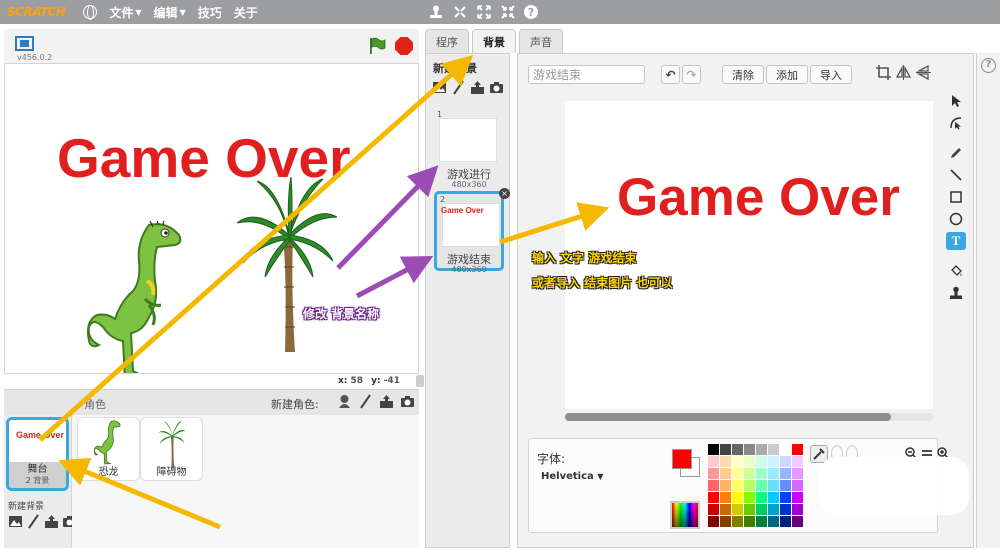 The width and height of the screenshot is (1000, 550). What do you see at coordinates (36, 12) in the screenshot?
I see `scratch-logo: SCRATCH` at bounding box center [36, 12].